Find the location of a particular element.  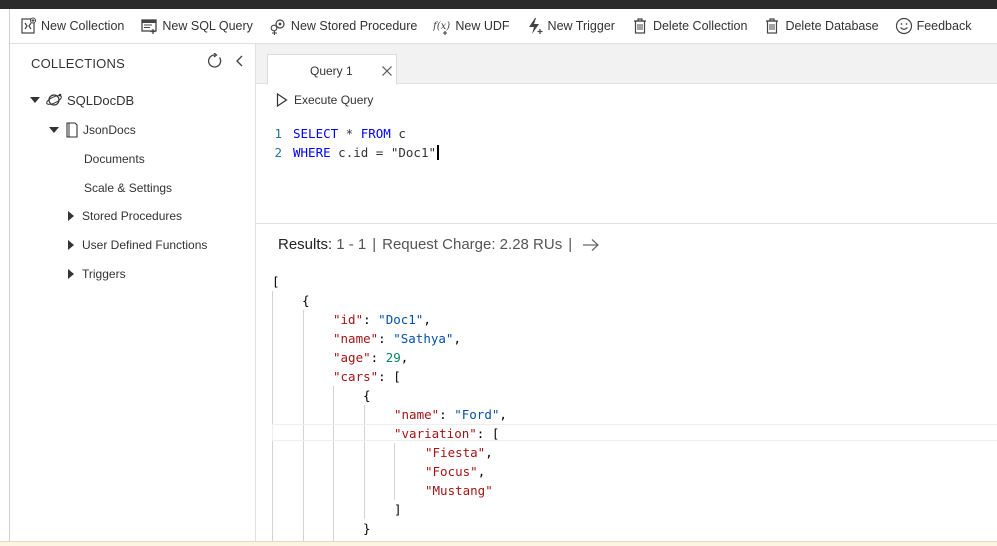

tree-database-sqldocdb: SQLDocDB is located at coordinates (82, 100).